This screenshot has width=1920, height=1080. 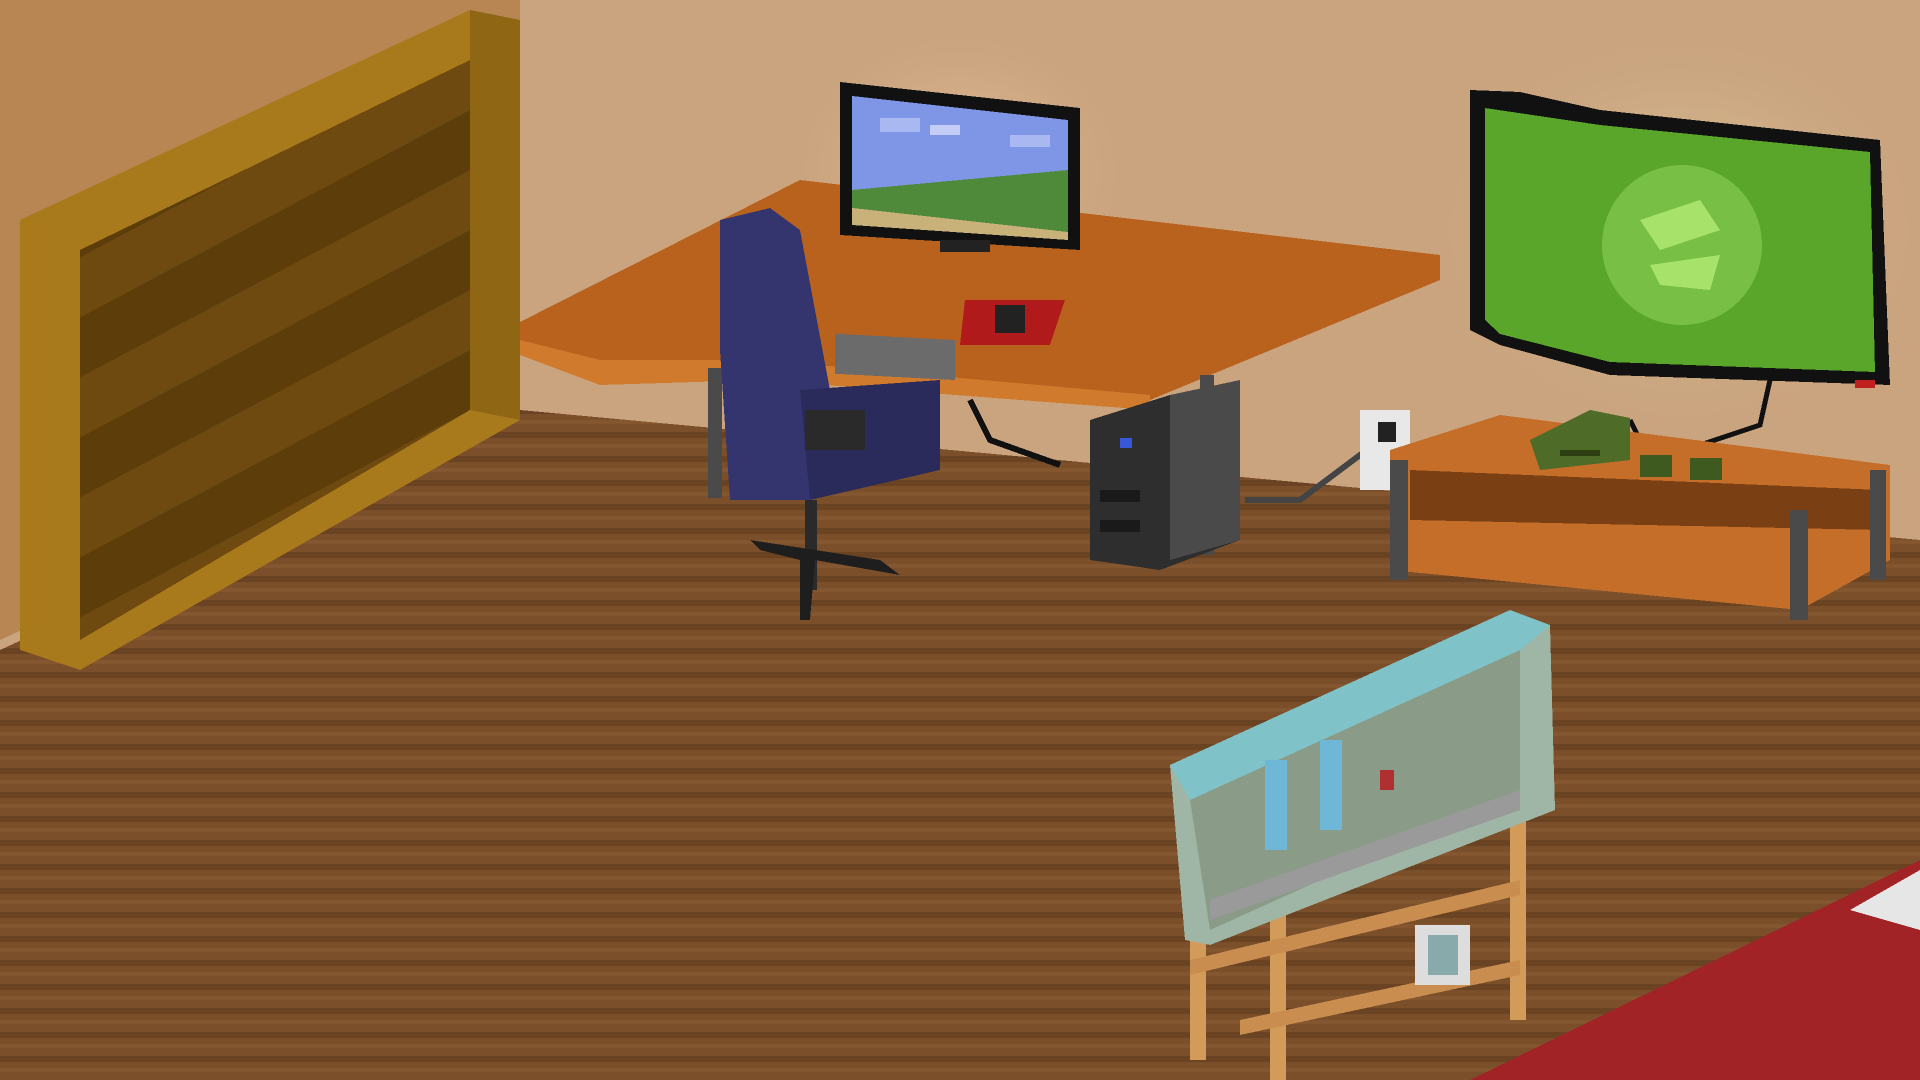 What do you see at coordinates (1126, 443) in the screenshot?
I see `power-led` at bounding box center [1126, 443].